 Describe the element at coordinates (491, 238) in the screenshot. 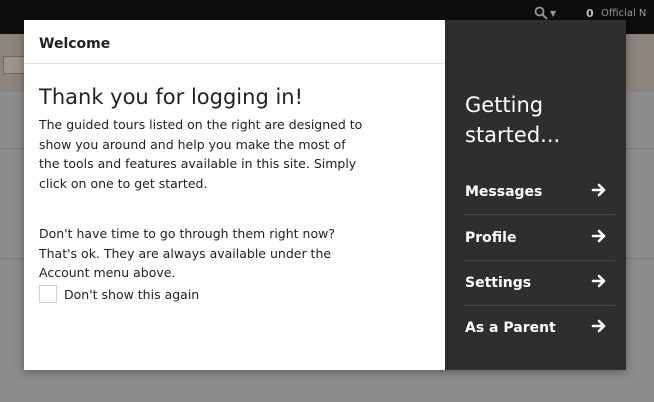

I see `tour-label: Profile` at that location.